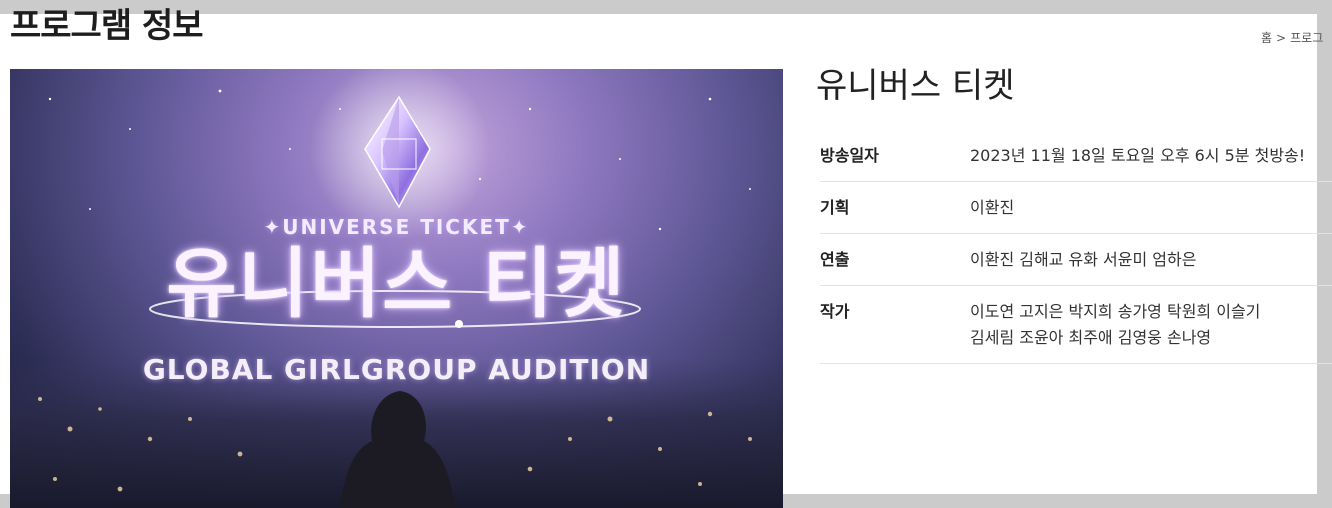  What do you see at coordinates (1091, 337) in the screenshot?
I see `writer-line-2: 김세림 조윤아 최주애 김영웅 손나영` at bounding box center [1091, 337].